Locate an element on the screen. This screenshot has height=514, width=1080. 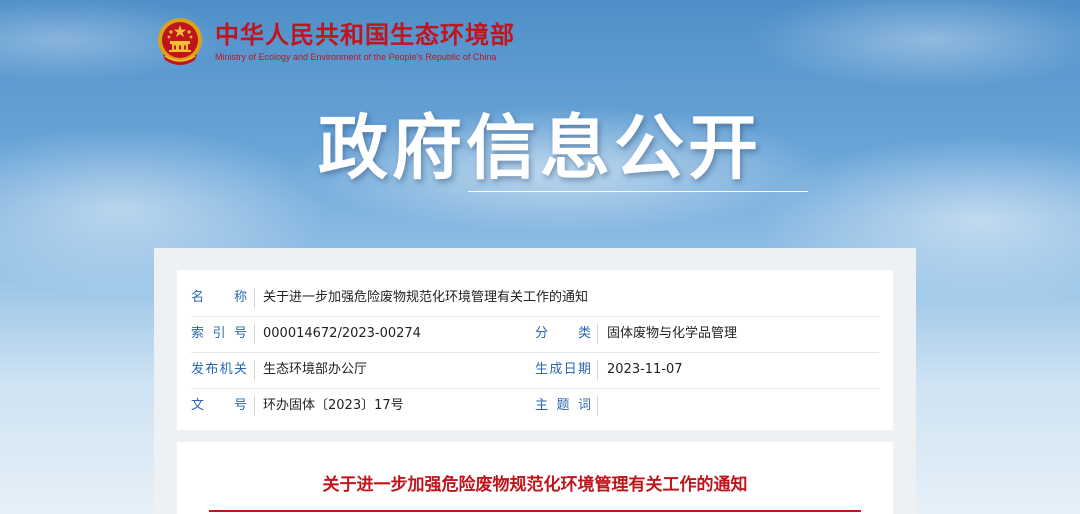
metadata-row-docno: 文 号 环办固体〔2023〕17号 主题词 is located at coordinates (535, 406).